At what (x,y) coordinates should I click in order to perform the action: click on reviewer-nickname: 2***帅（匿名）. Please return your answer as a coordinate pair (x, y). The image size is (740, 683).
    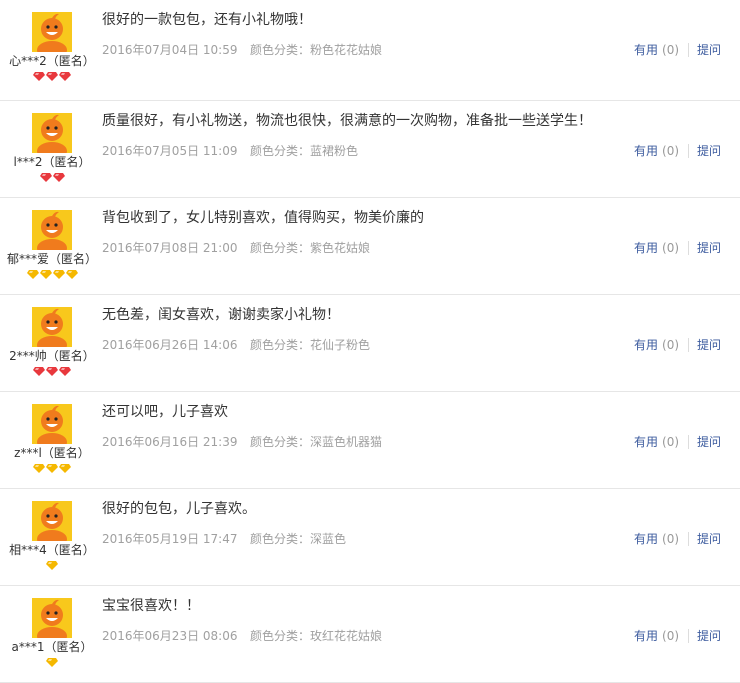
    Looking at the image, I should click on (52, 356).